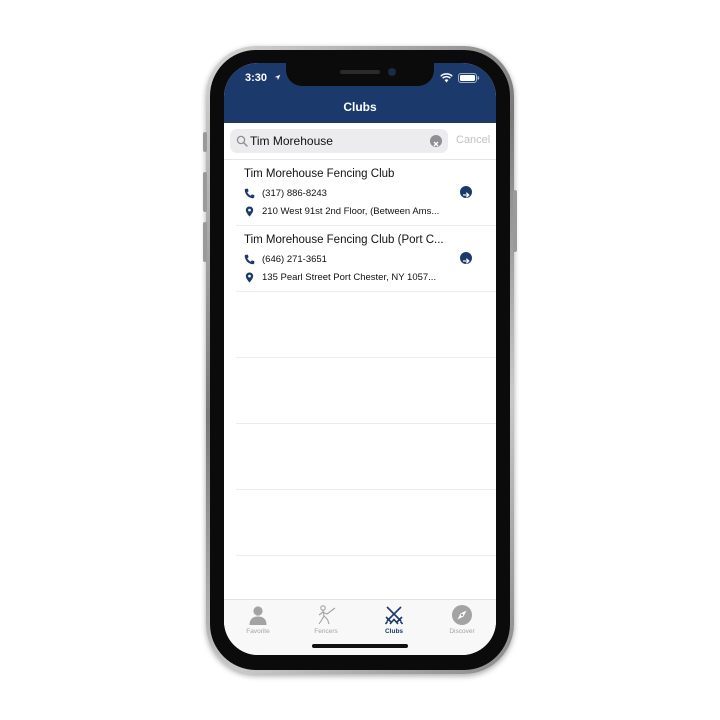  I want to click on club-phone: (646) 271-3651, so click(294, 259).